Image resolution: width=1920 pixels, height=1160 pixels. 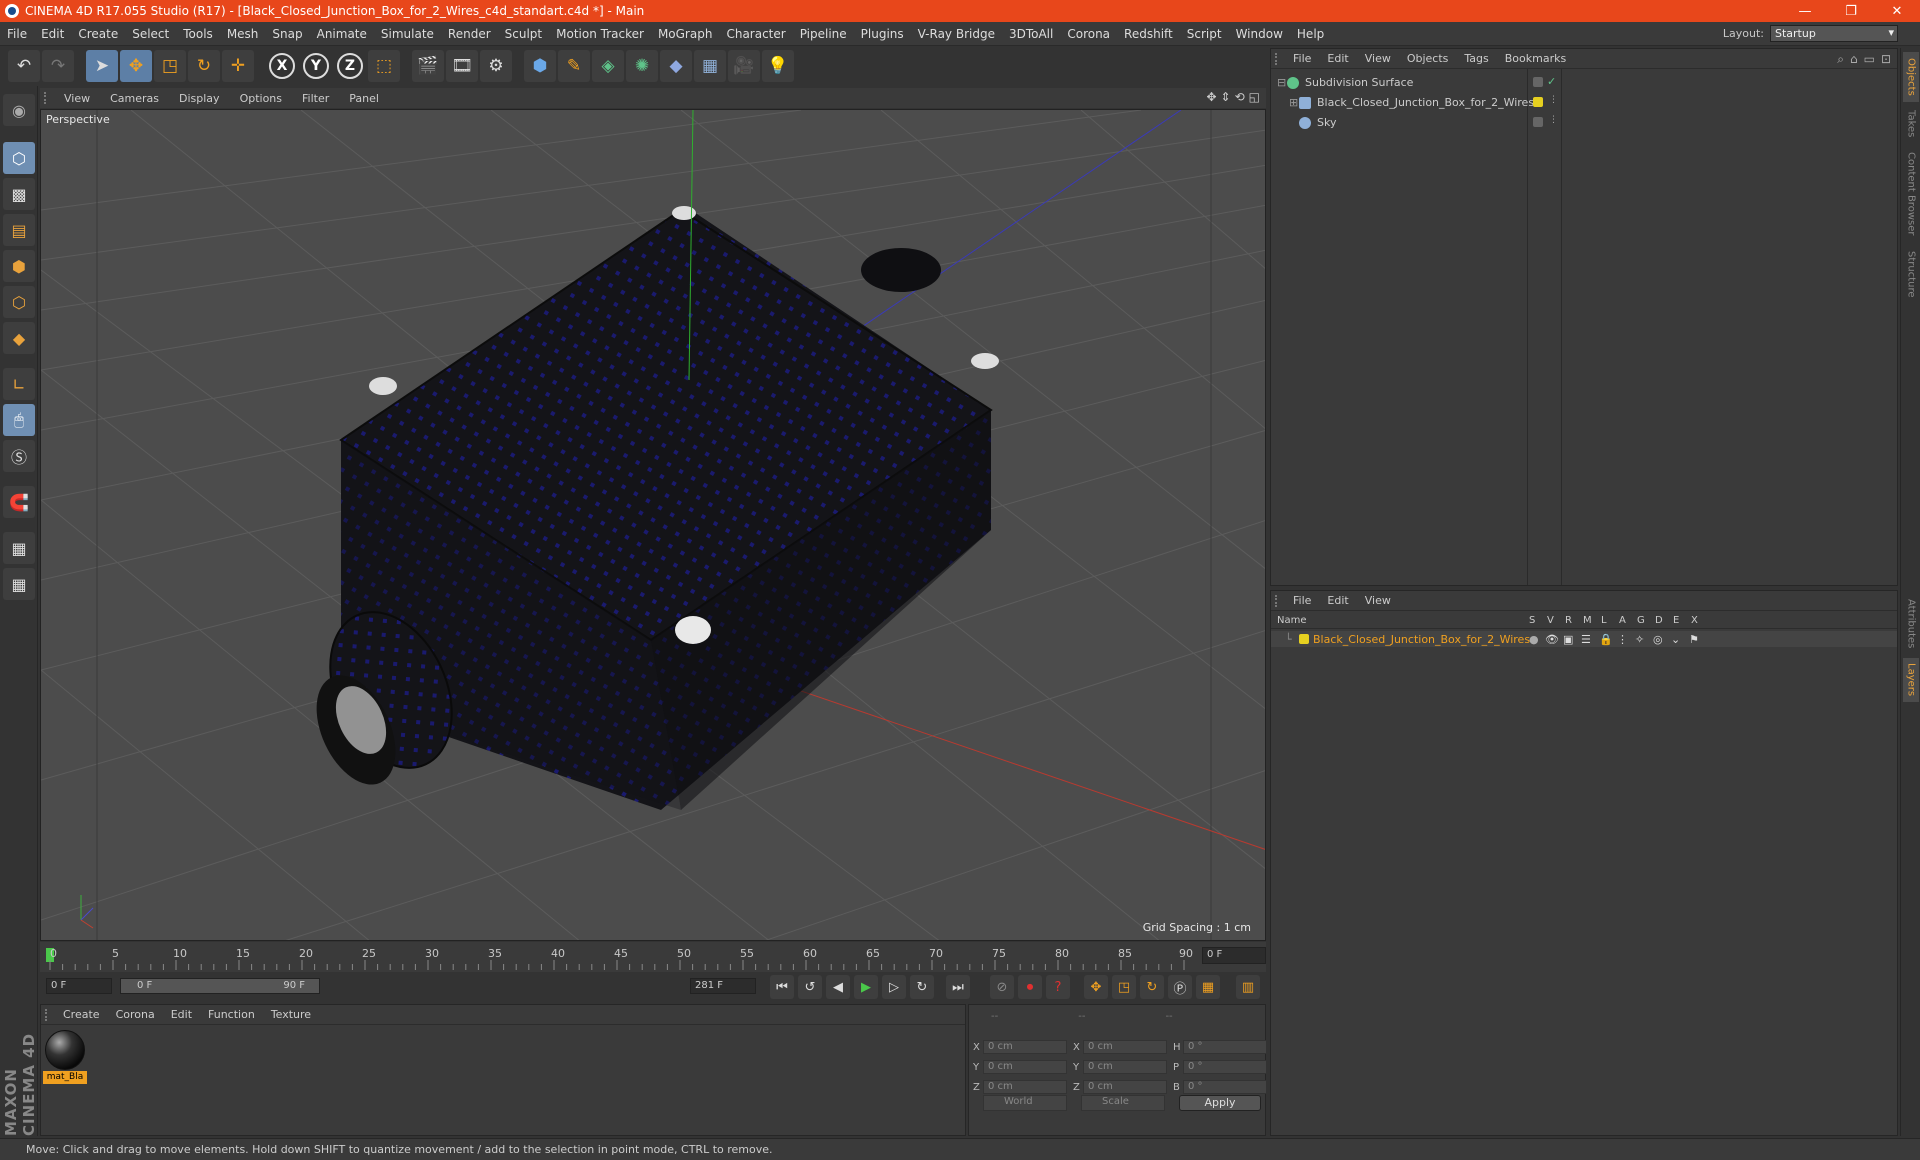 I want to click on menu-tools: Tools, so click(x=198, y=34).